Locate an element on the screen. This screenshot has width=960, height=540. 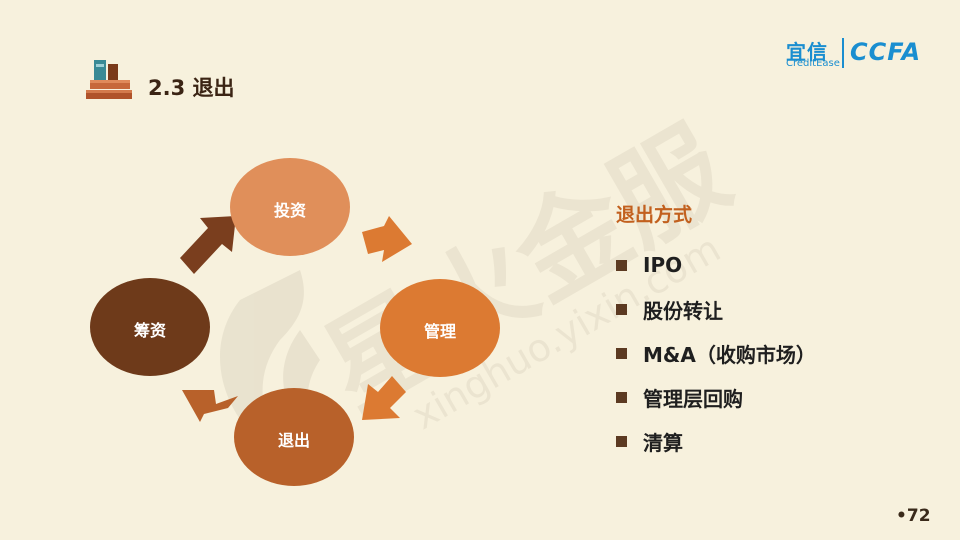
list-item-label: IPO is located at coordinates (663, 265).